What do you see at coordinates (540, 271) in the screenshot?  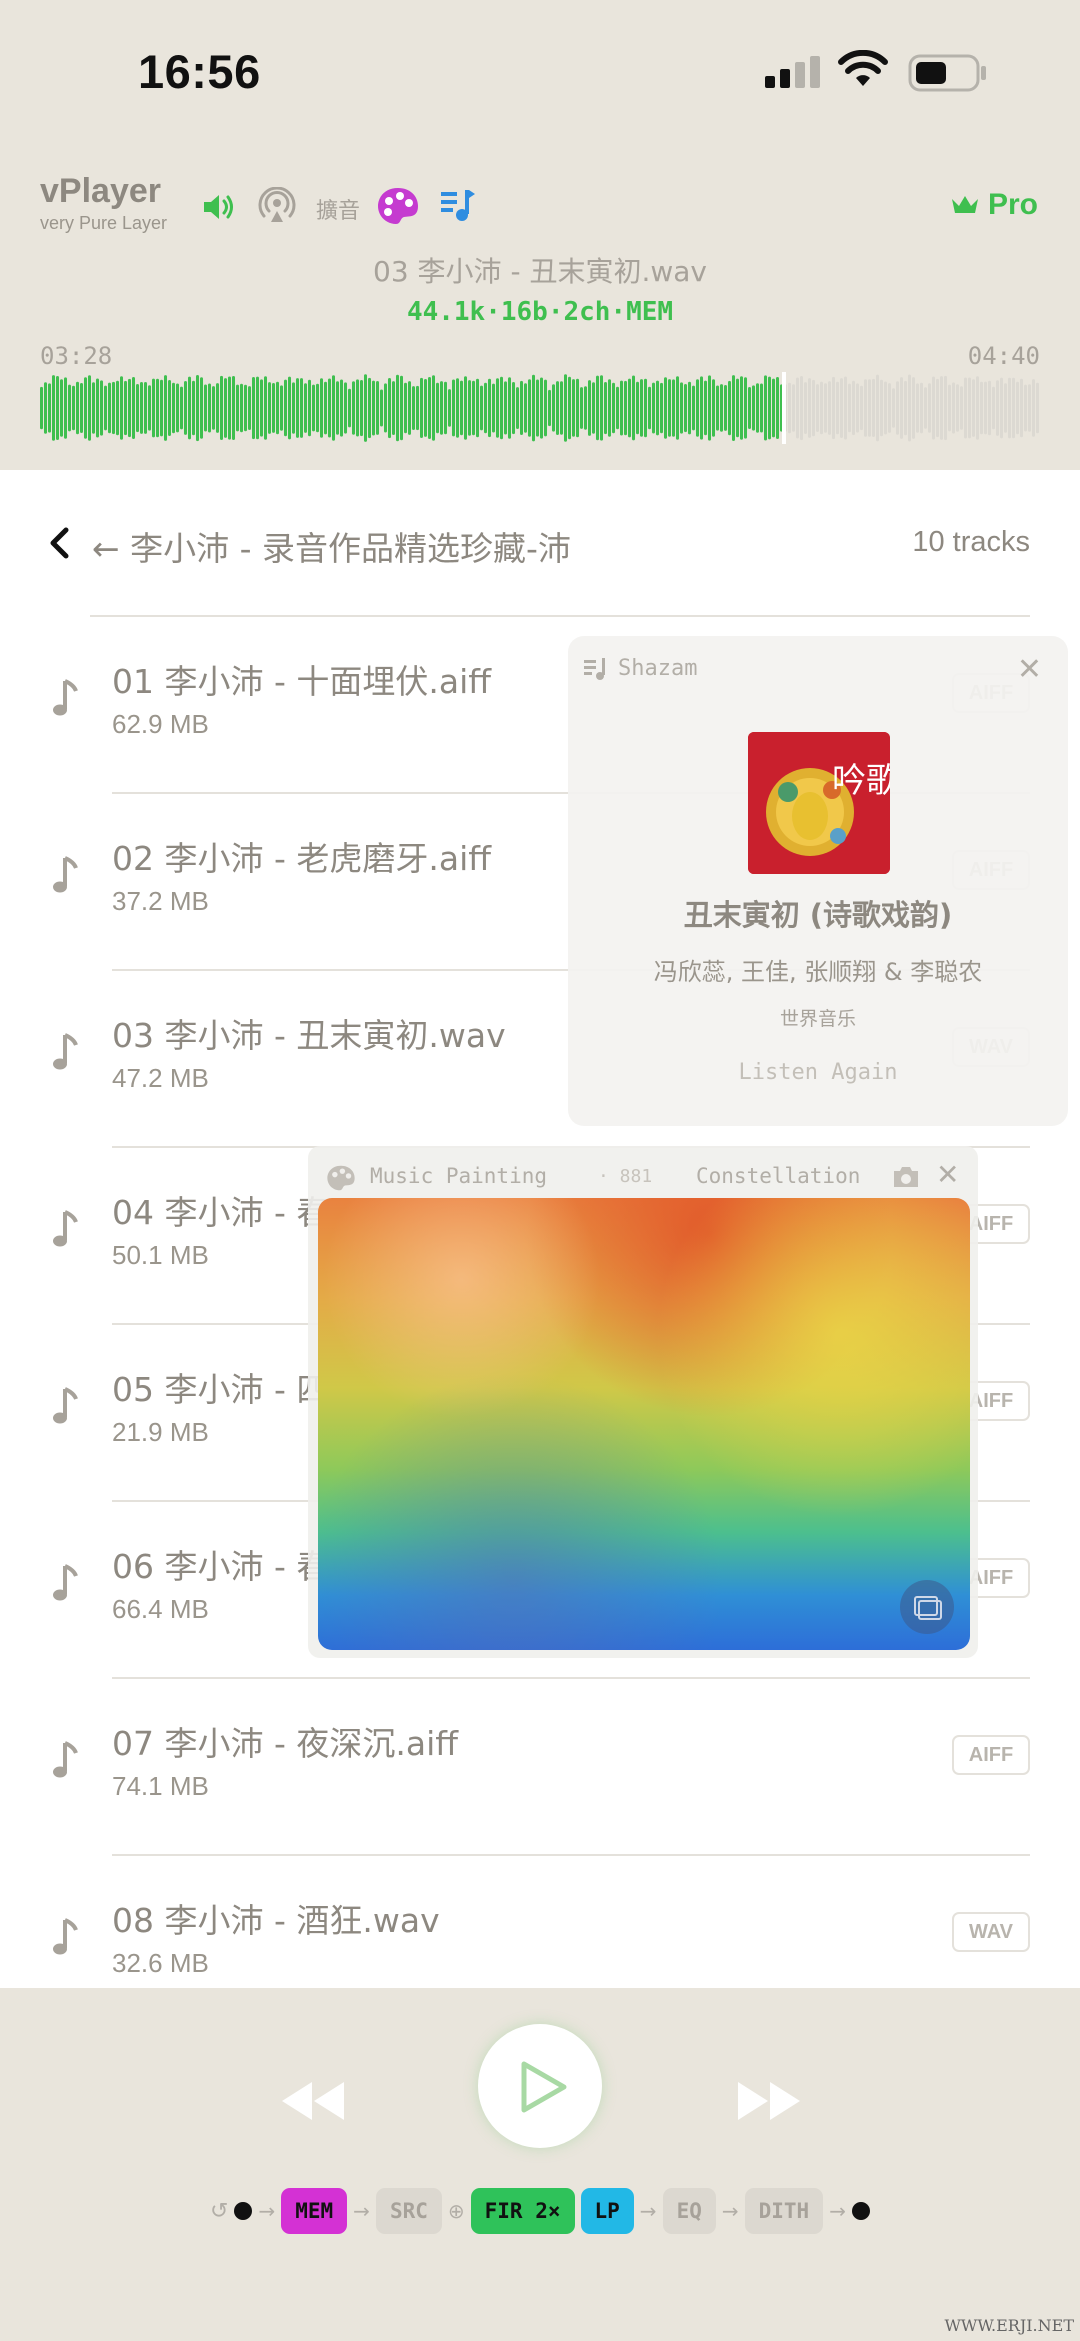 I see `now-playing-title: 03 李小沛 - 丑末寅初.wav` at bounding box center [540, 271].